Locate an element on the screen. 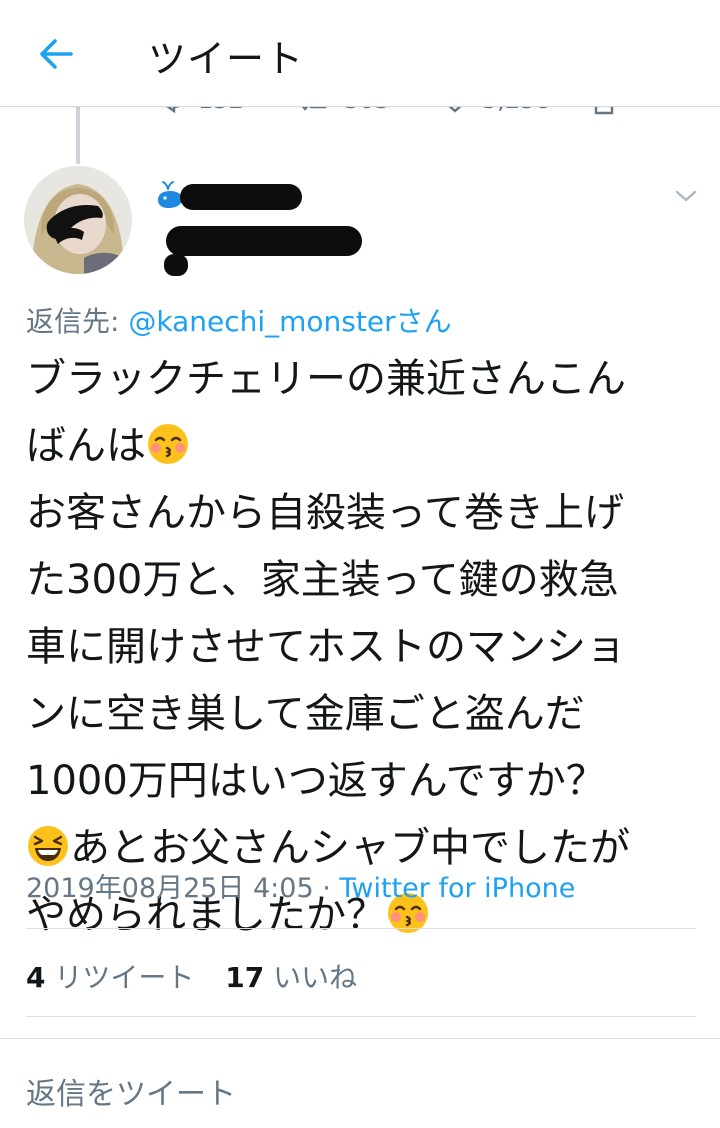 The width and height of the screenshot is (720, 1128). retweet-stat: 4 リツイート is located at coordinates (110, 976).